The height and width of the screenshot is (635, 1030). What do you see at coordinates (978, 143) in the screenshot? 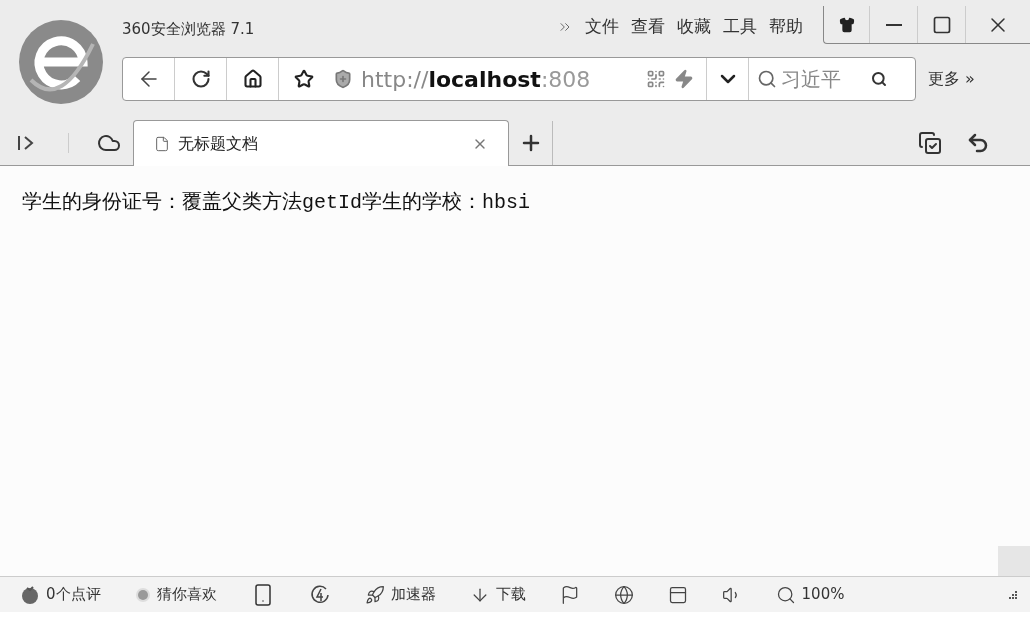
I see `undo-icon` at bounding box center [978, 143].